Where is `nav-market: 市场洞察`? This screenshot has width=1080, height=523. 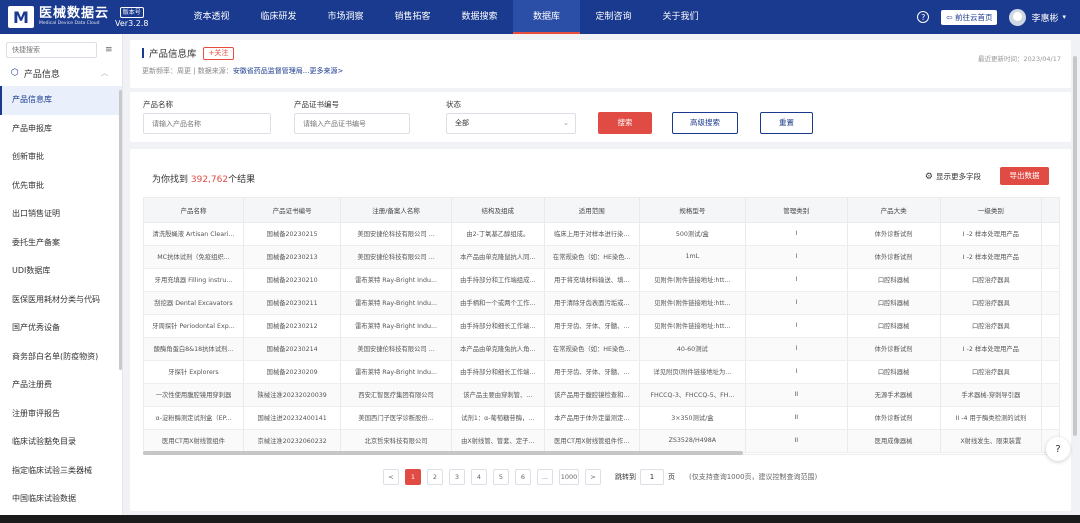 nav-market: 市场洞察 is located at coordinates (345, 17).